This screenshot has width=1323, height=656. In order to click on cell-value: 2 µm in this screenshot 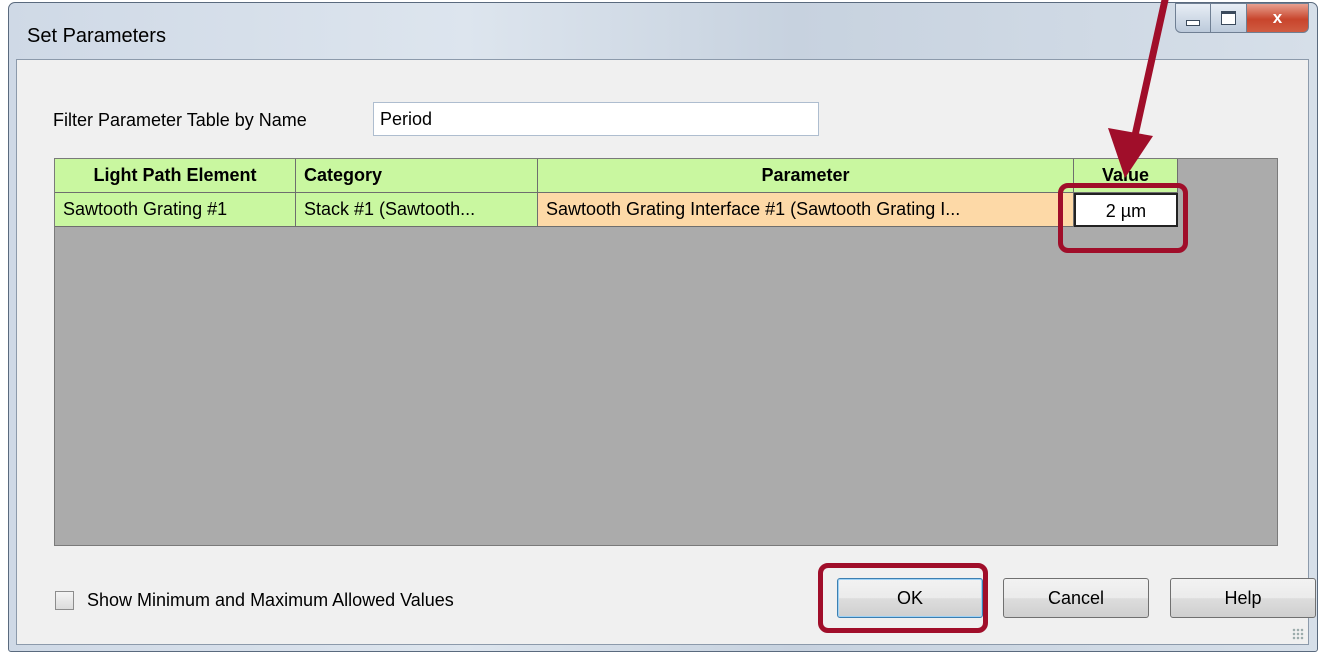, I will do `click(1126, 210)`.